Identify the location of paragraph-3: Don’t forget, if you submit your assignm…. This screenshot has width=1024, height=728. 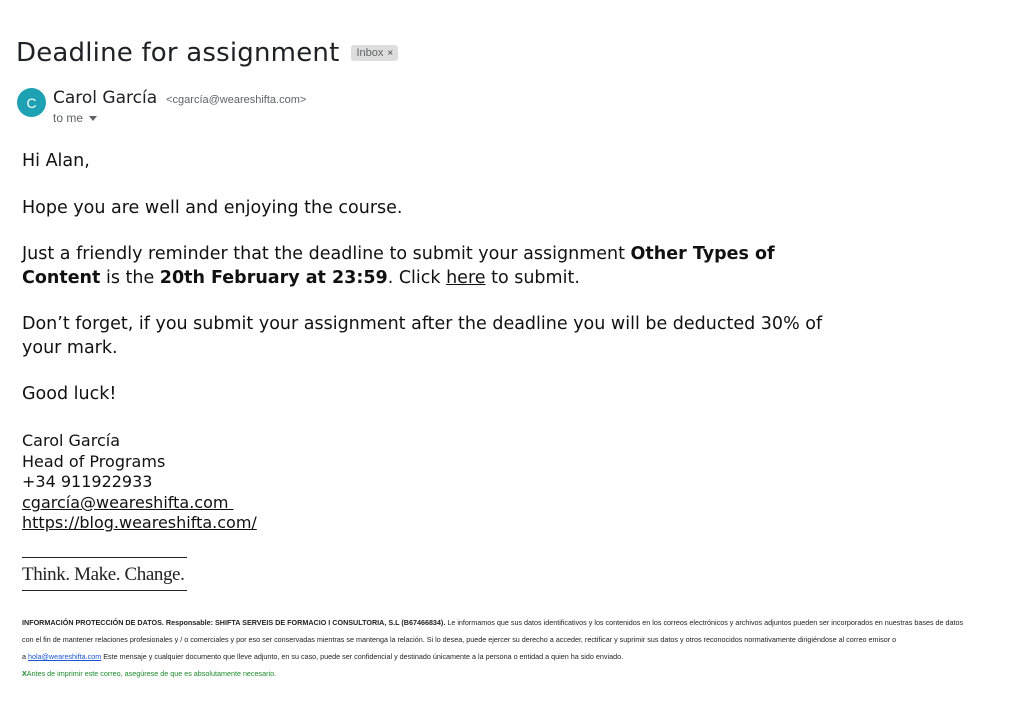
(422, 336).